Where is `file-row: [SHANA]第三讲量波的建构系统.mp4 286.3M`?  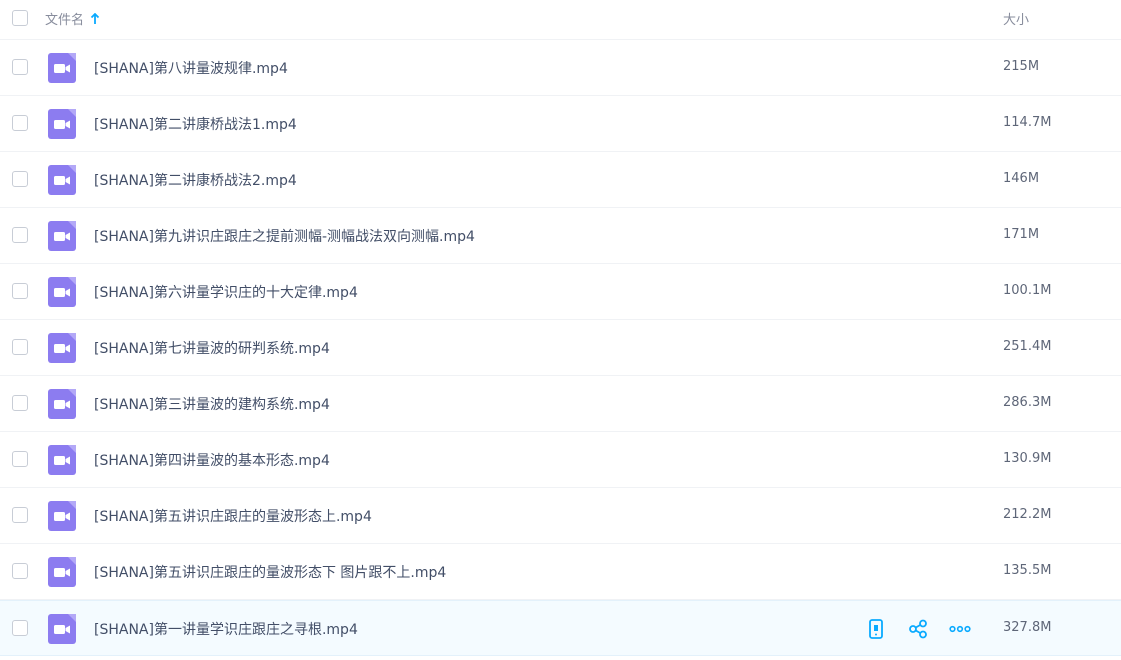
file-row: [SHANA]第三讲量波的建构系统.mp4 286.3M is located at coordinates (560, 404).